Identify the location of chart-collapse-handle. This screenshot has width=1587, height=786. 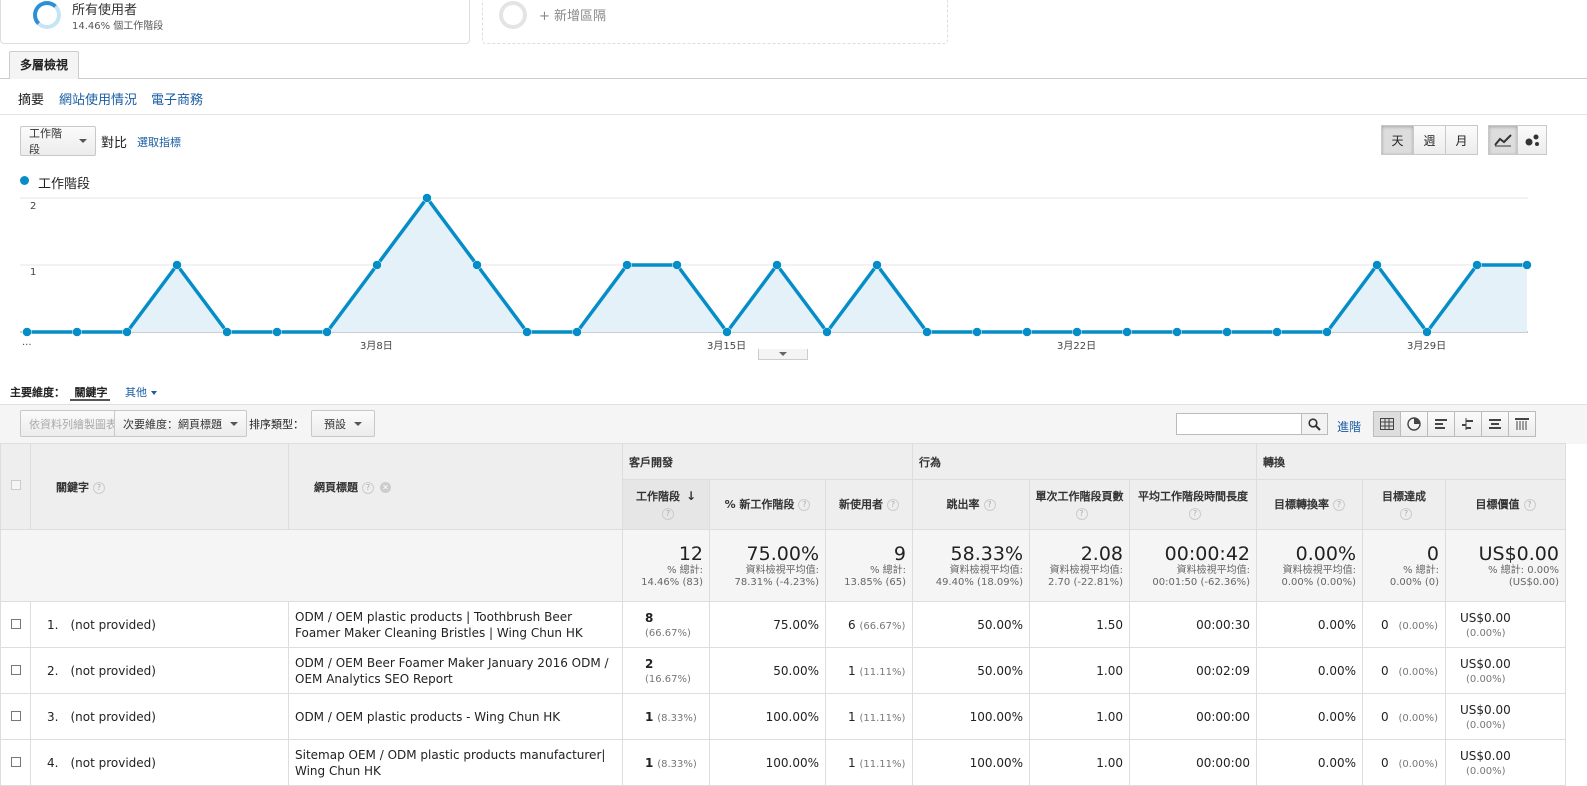
(783, 354).